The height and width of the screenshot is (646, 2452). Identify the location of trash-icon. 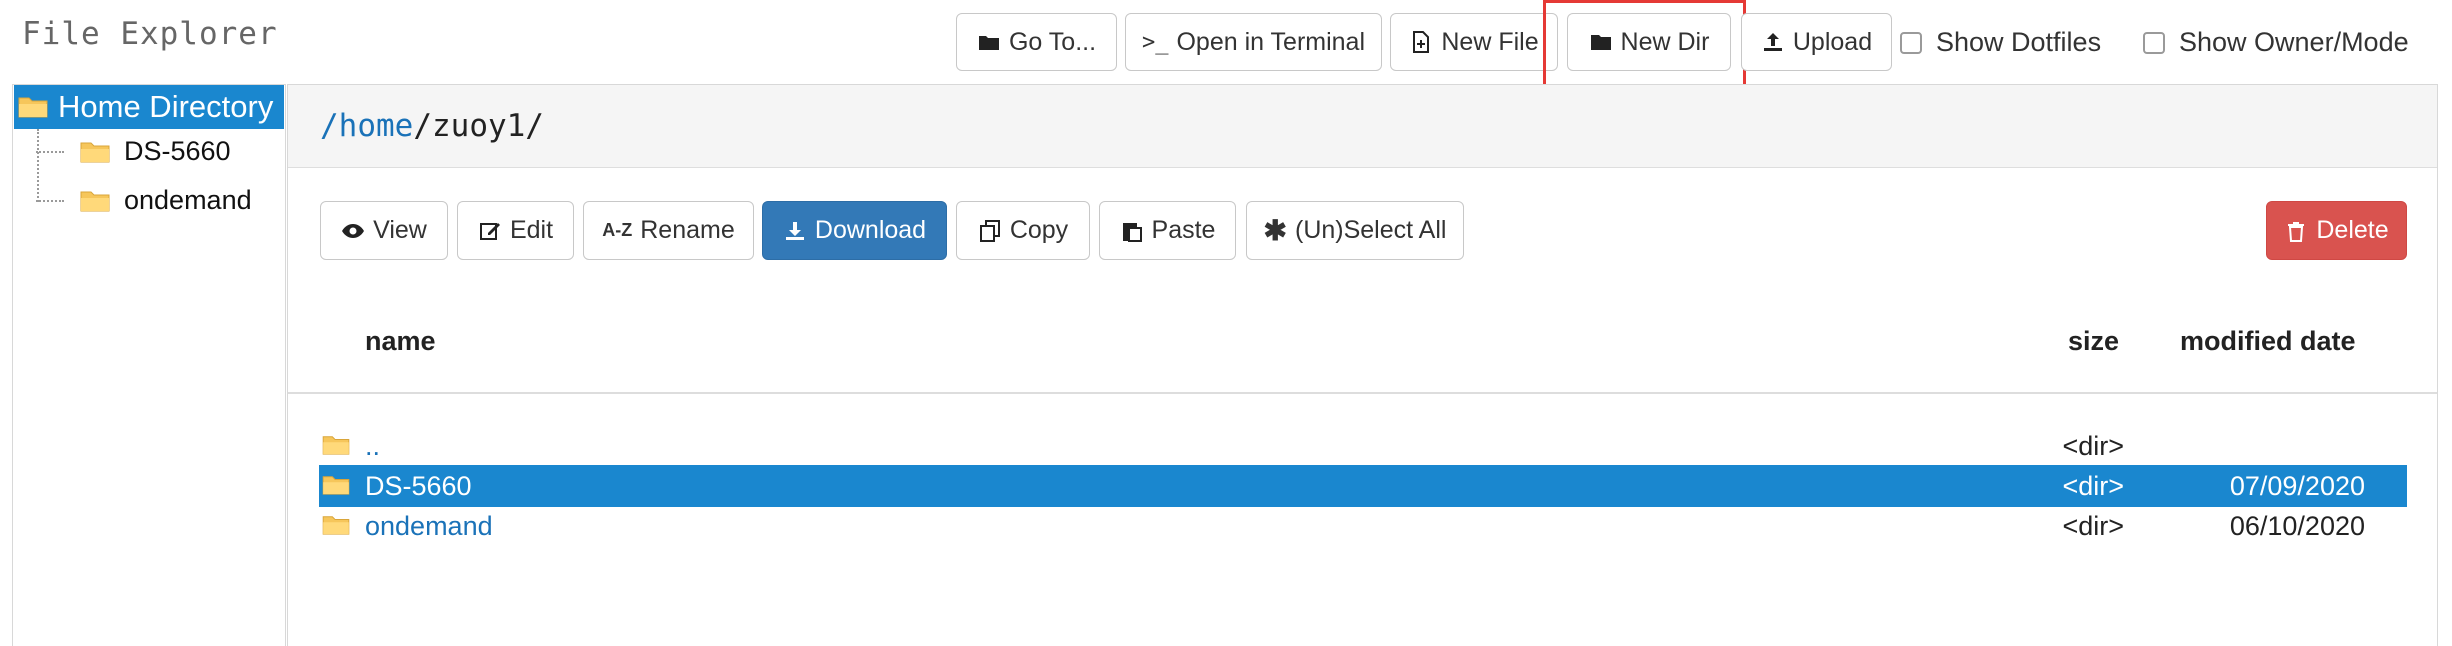
(2296, 231).